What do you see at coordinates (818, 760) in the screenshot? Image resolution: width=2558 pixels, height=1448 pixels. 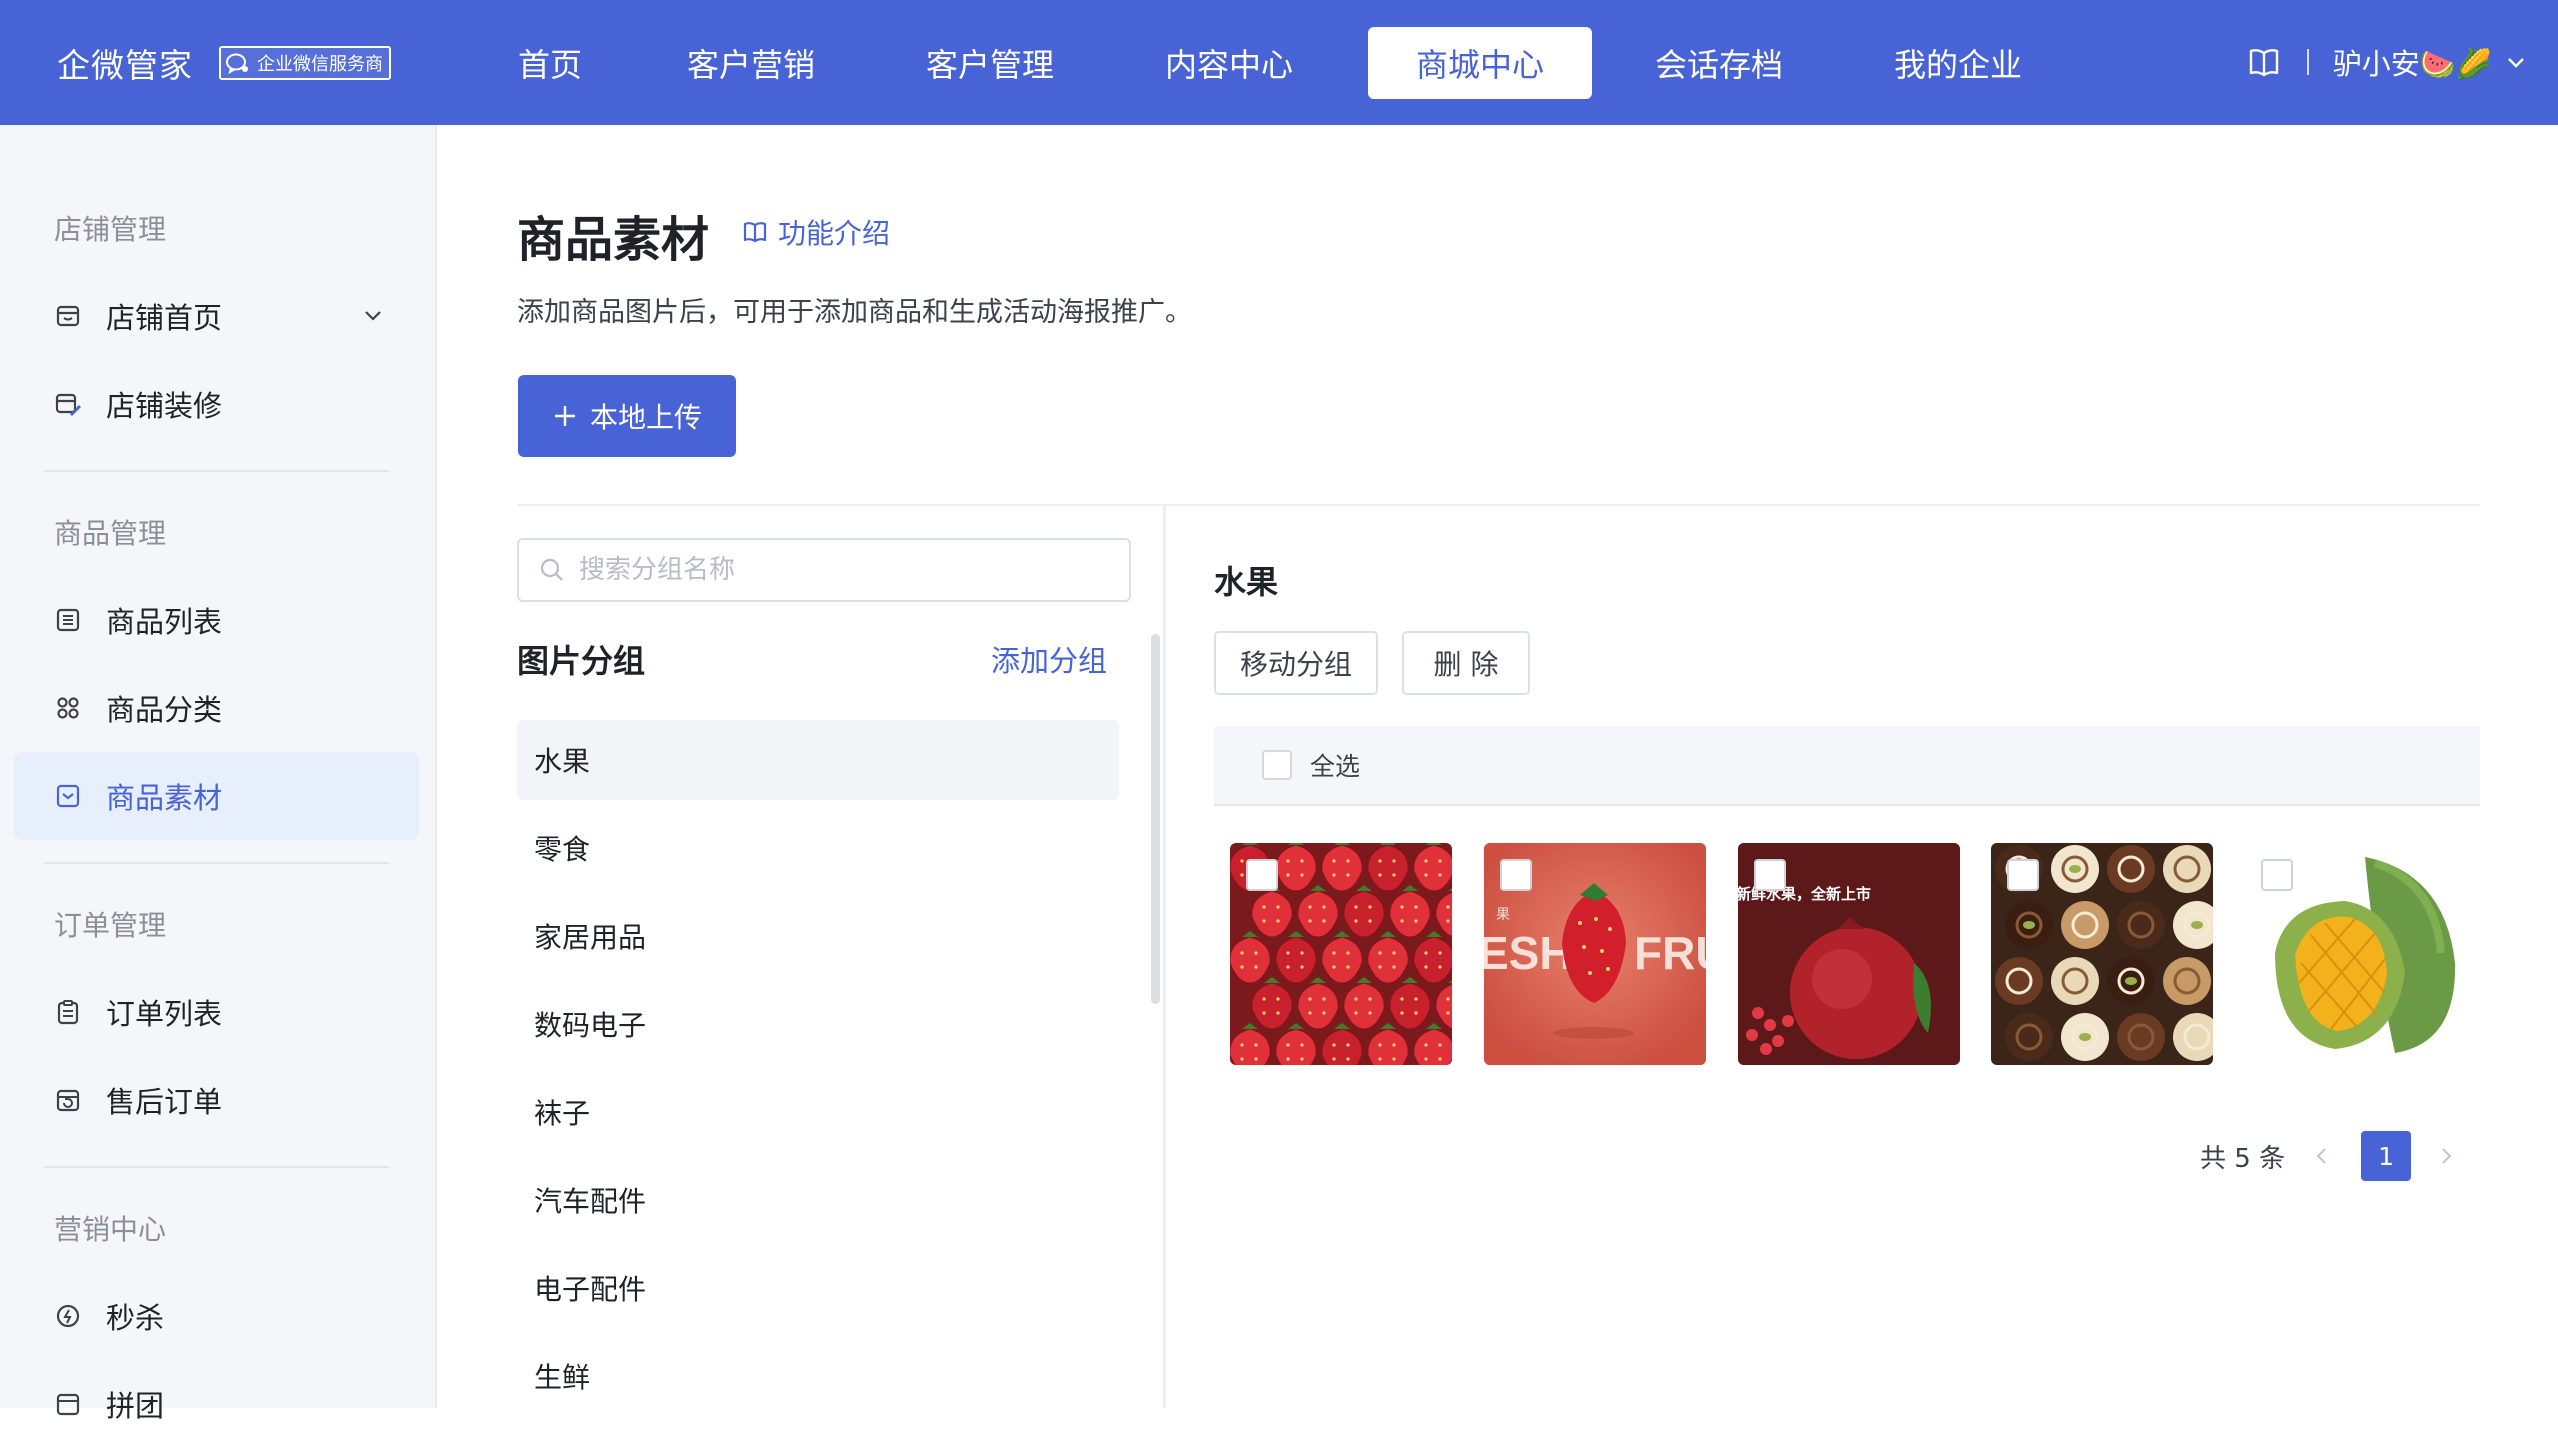 I see `group-item: 水果` at bounding box center [818, 760].